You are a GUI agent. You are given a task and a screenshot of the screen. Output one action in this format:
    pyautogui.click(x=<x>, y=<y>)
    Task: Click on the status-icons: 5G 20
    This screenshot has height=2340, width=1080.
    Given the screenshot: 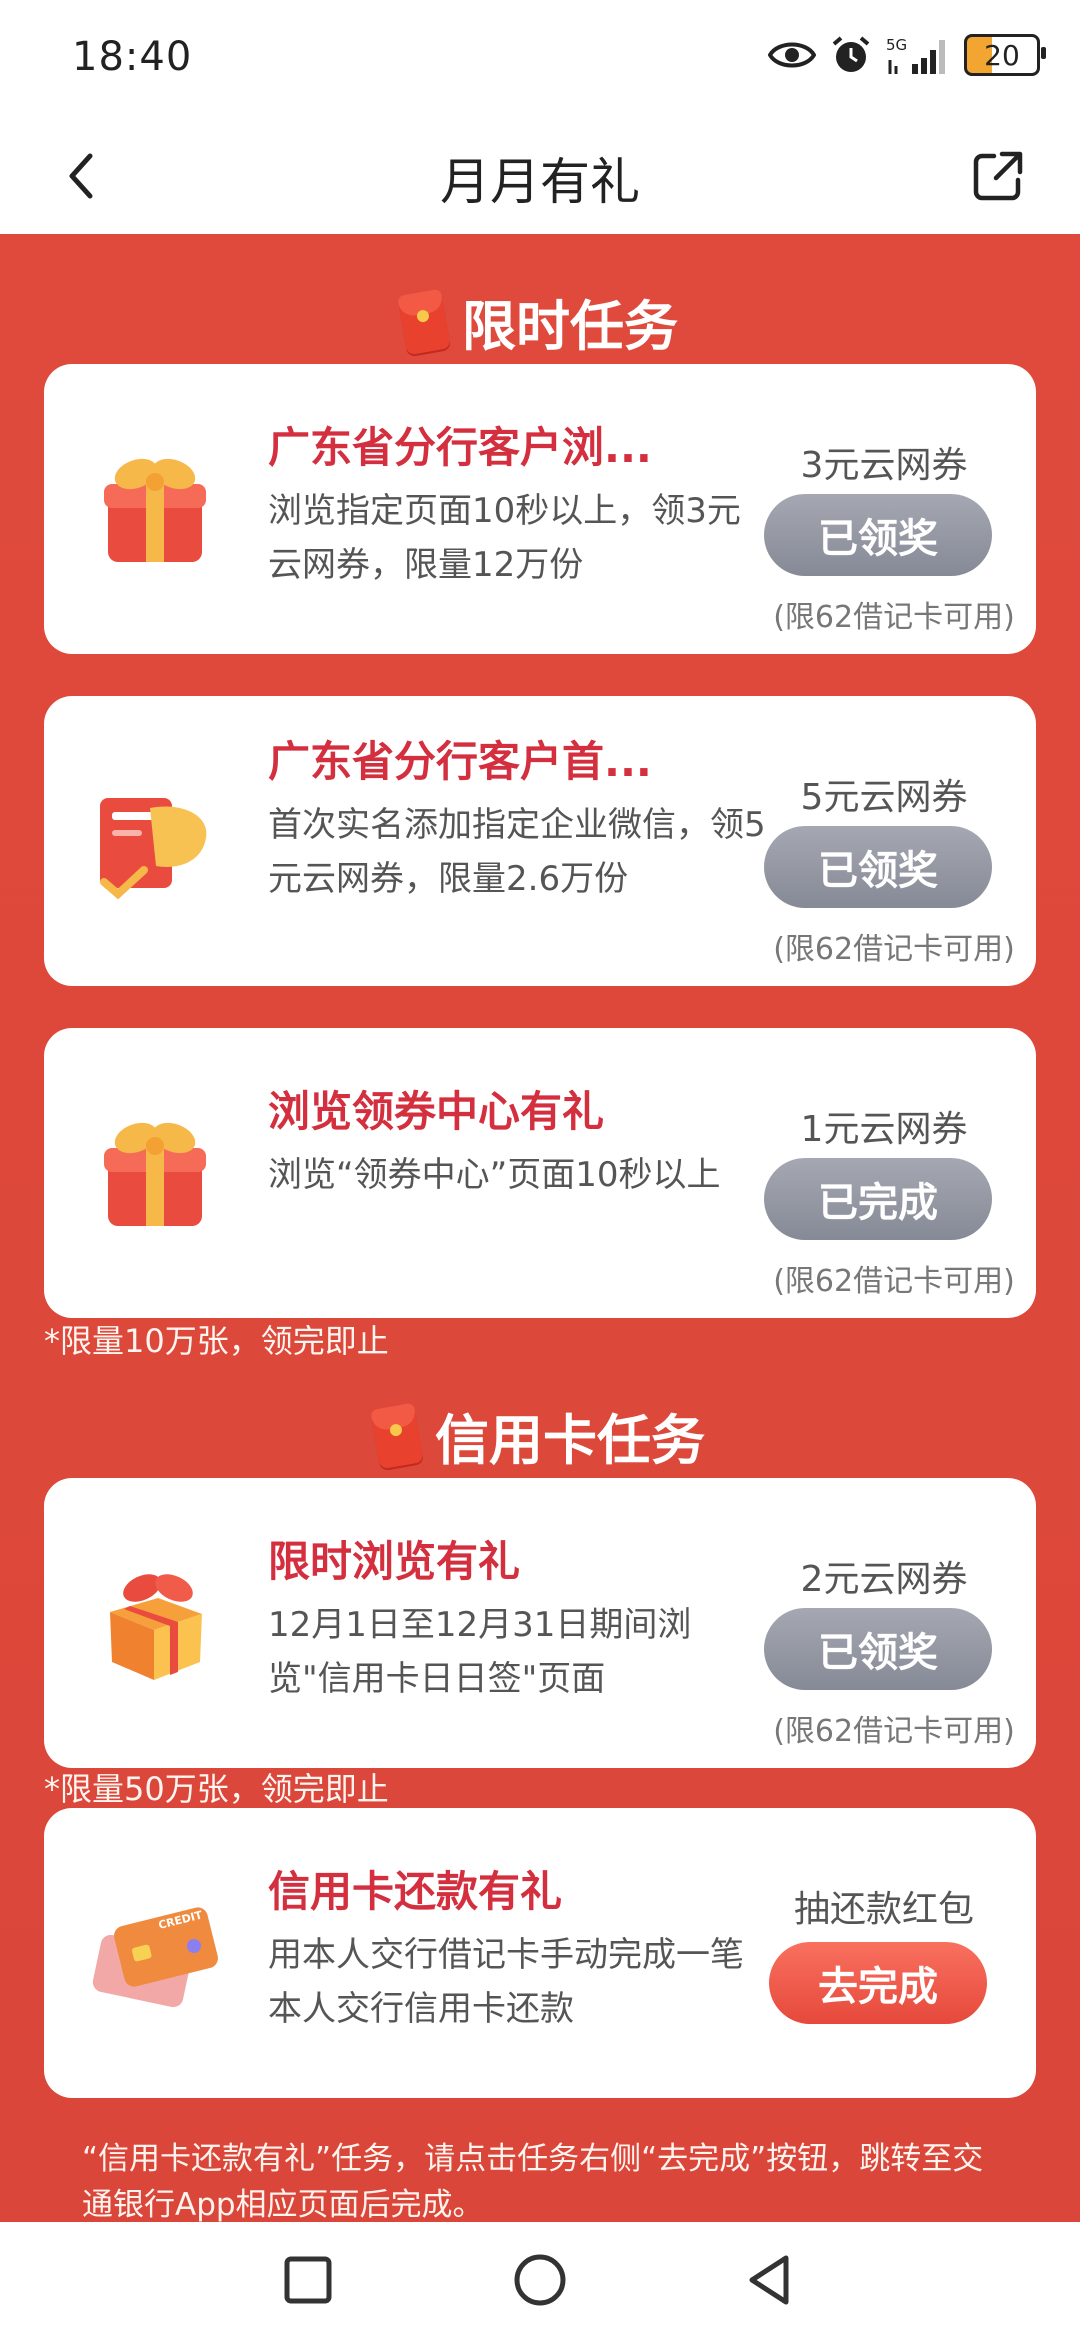 What is the action you would take?
    pyautogui.click(x=907, y=55)
    